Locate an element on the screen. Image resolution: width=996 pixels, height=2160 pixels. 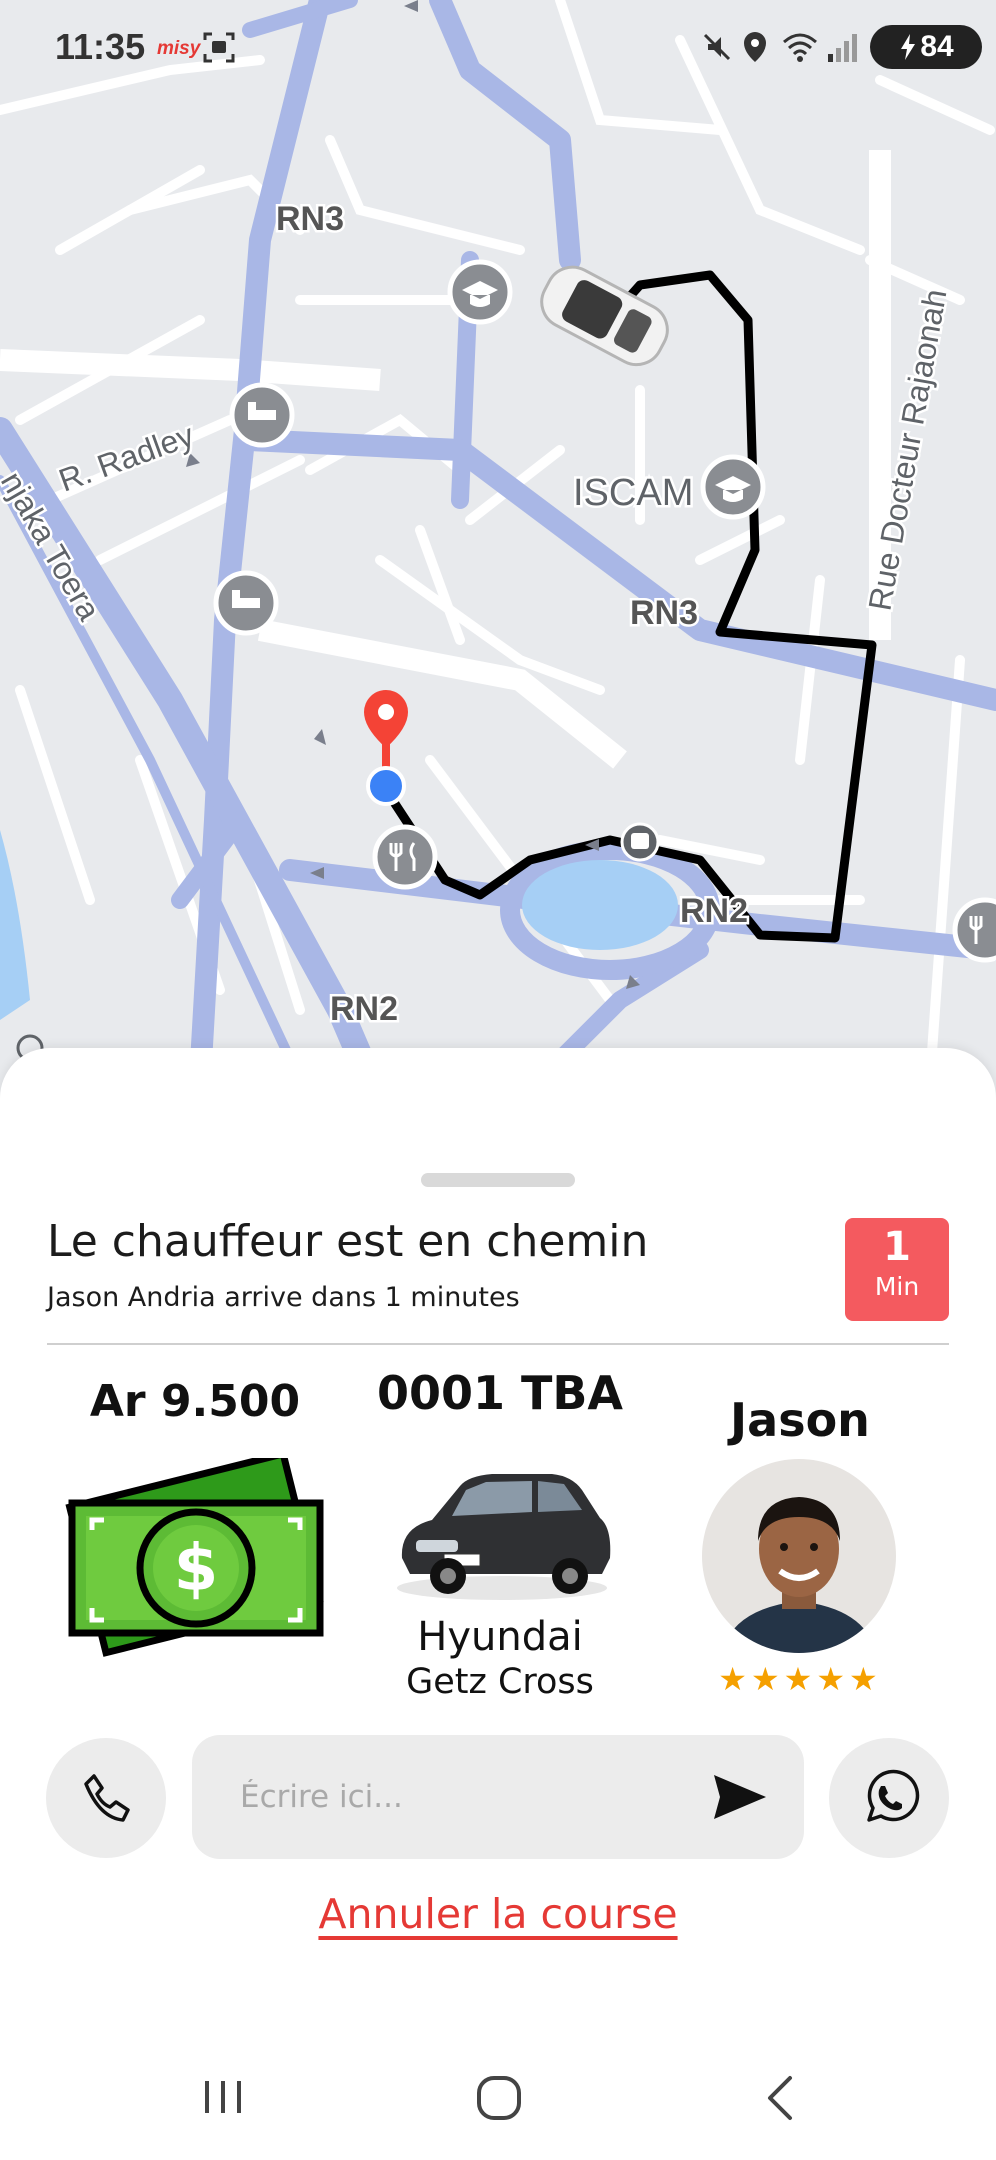
send-icon is located at coordinates (740, 1797).